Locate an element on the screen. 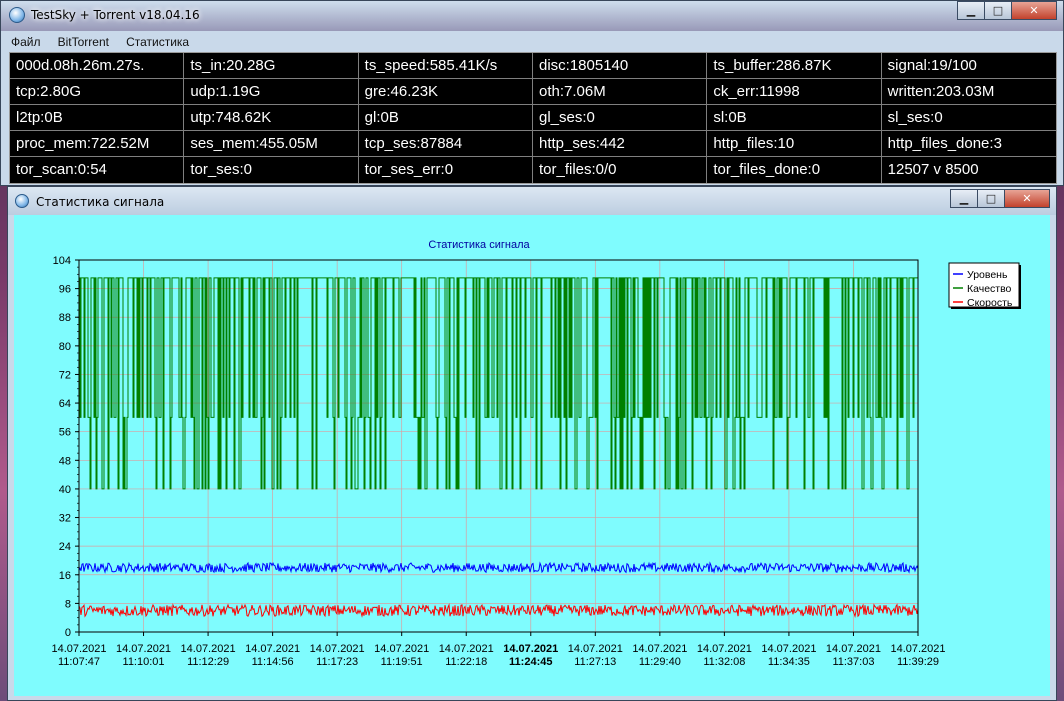  stat-cell: proc_mem:722.52M is located at coordinates (97, 144).